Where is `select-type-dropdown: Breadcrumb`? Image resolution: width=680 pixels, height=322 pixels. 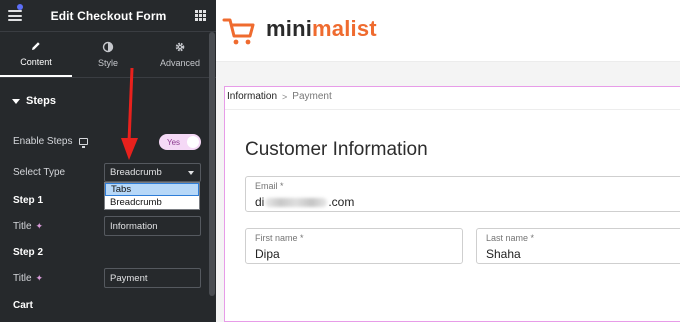 select-type-dropdown: Breadcrumb is located at coordinates (152, 172).